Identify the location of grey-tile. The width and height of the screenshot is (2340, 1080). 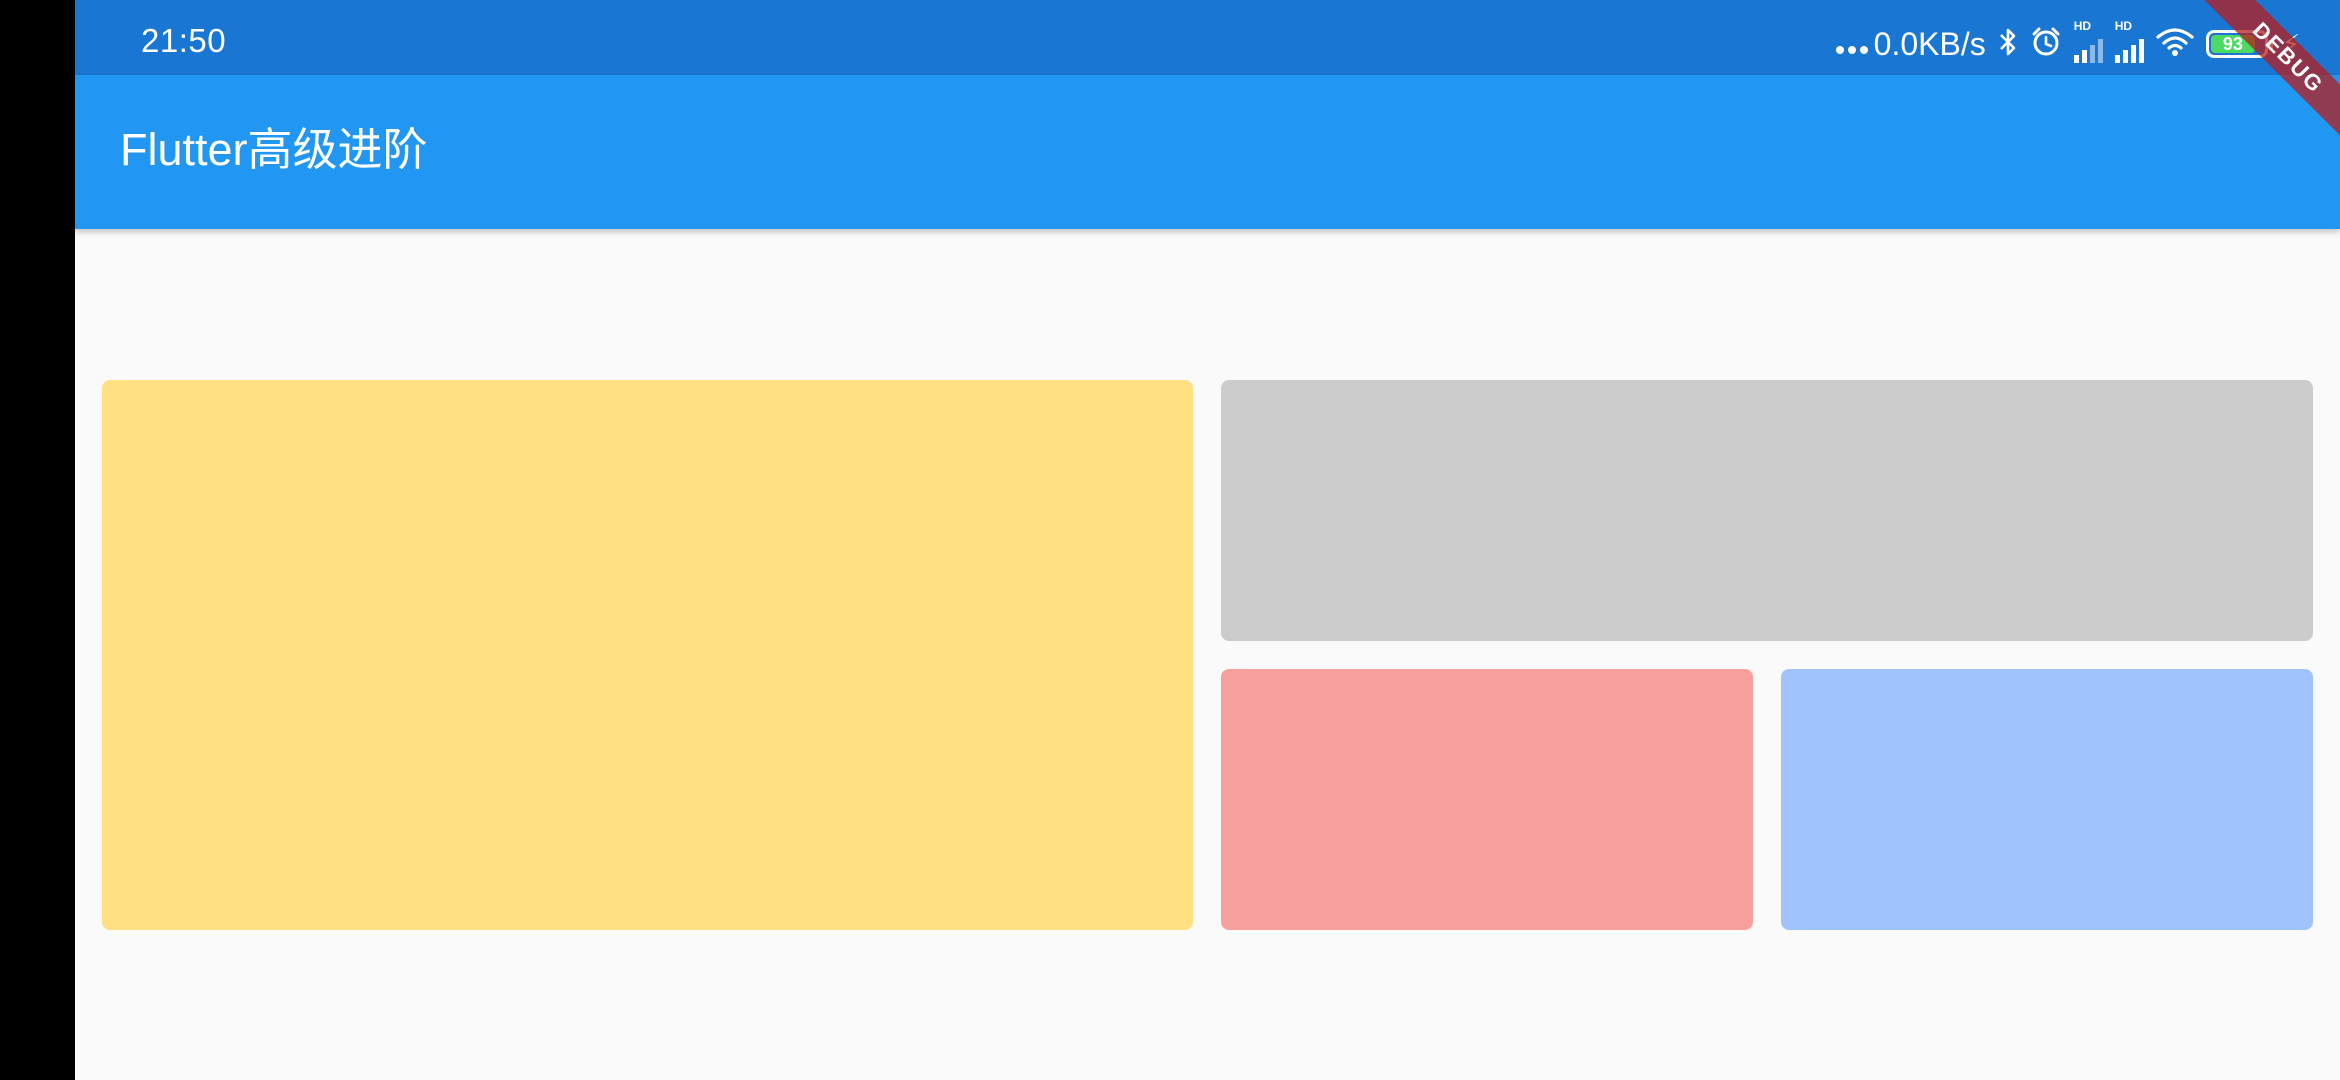
(1767, 510).